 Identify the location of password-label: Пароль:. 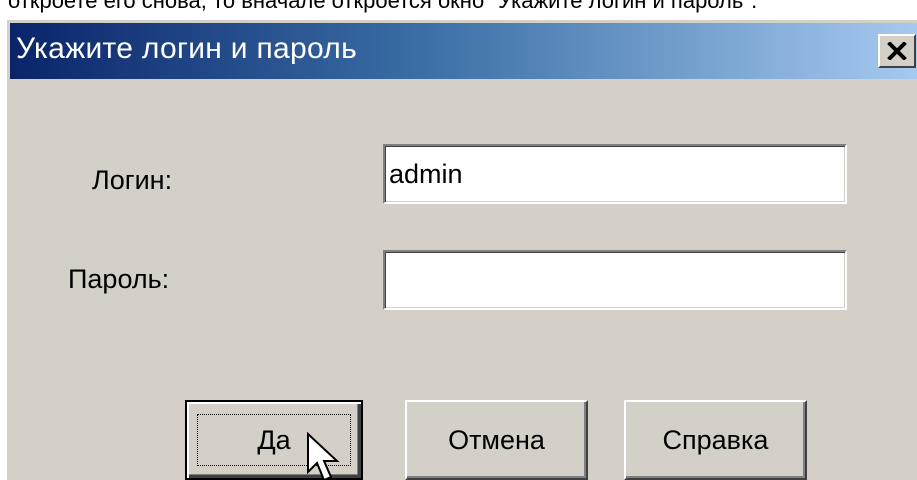
(119, 279).